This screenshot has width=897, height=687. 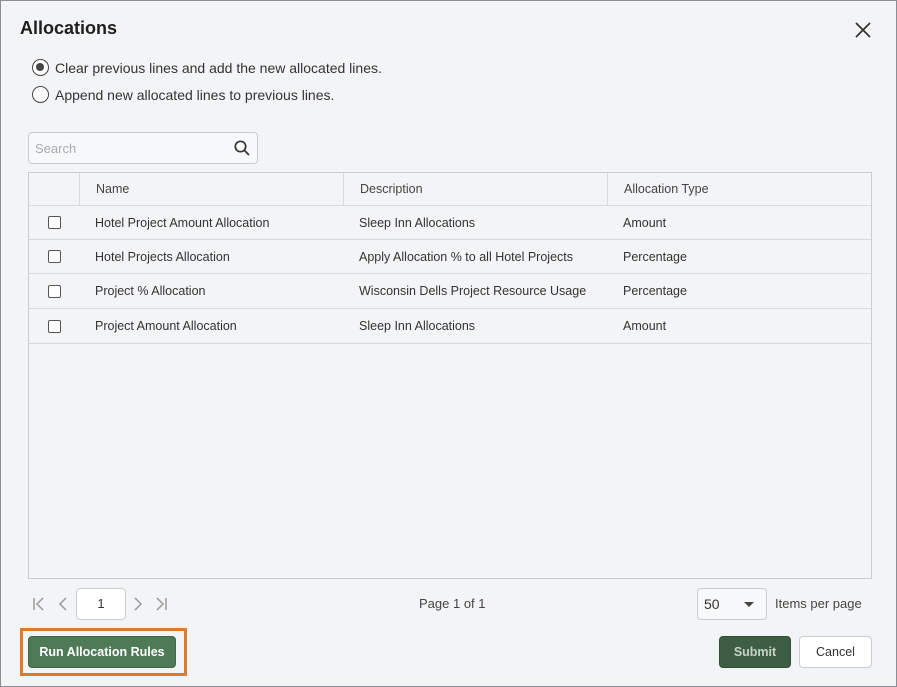 What do you see at coordinates (835, 652) in the screenshot?
I see `cancel-button: Cancel` at bounding box center [835, 652].